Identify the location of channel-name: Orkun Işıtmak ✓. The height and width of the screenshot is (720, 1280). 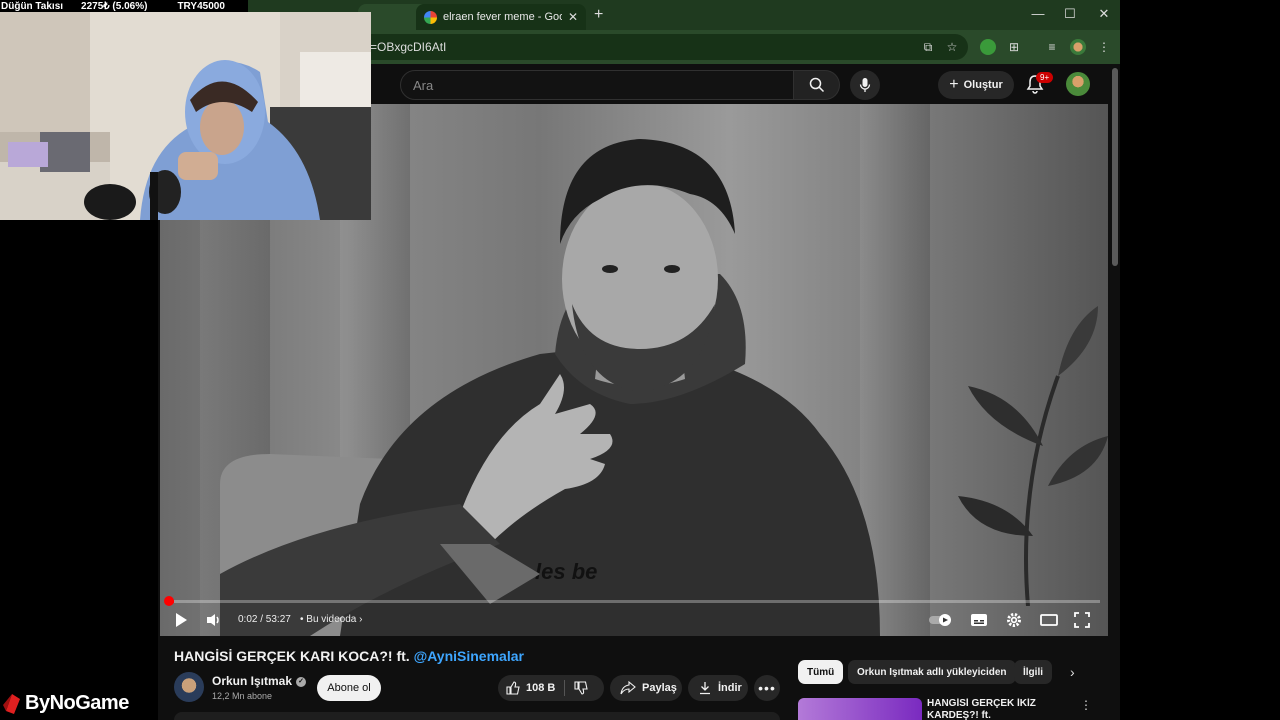
(259, 681).